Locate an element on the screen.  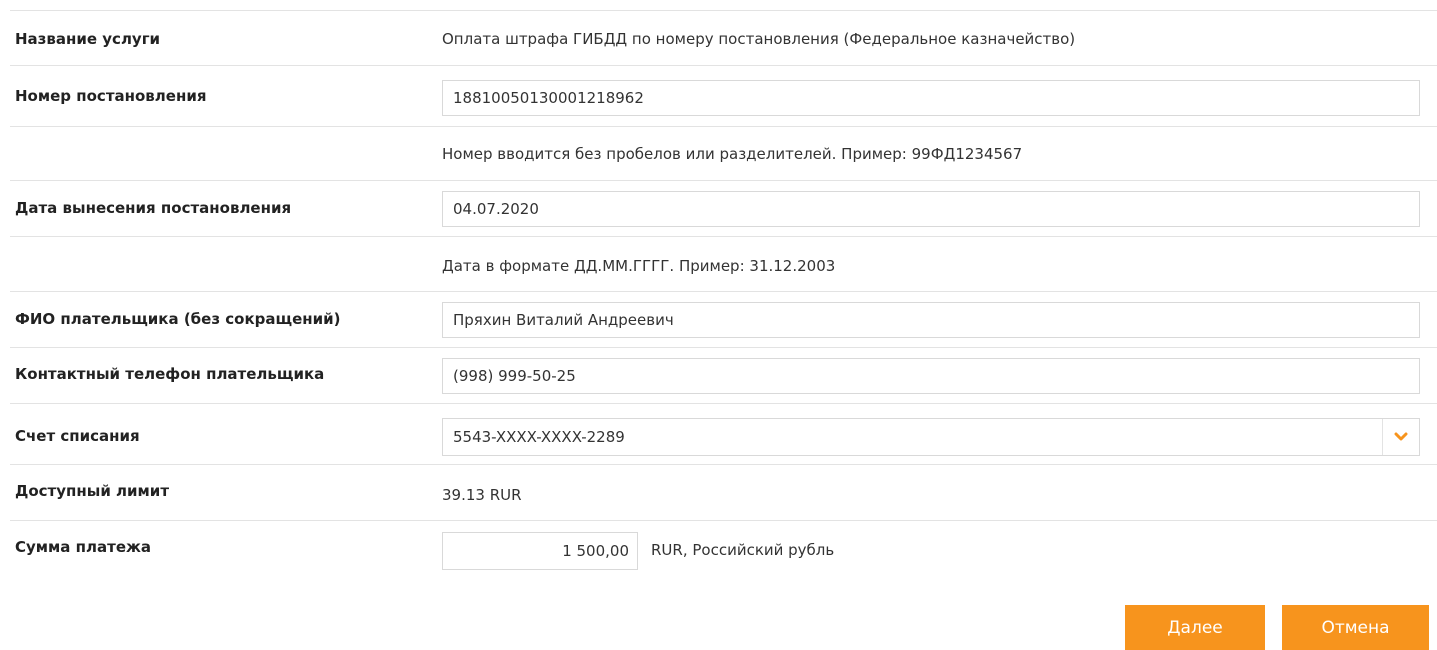
available-limit-label: Доступный лимит is located at coordinates (92, 491).